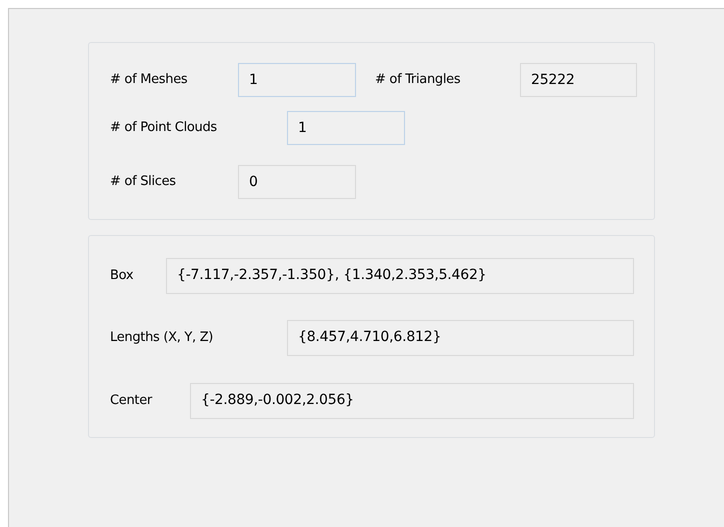 The image size is (724, 527). I want to click on field-label: Center, so click(150, 401).